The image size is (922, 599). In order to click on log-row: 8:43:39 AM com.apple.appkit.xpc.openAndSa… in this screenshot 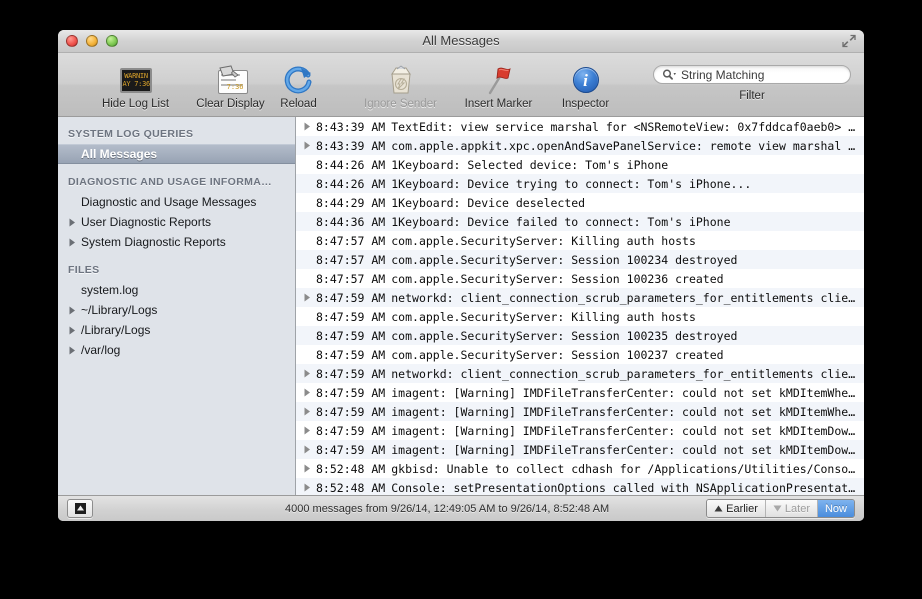, I will do `click(580, 145)`.